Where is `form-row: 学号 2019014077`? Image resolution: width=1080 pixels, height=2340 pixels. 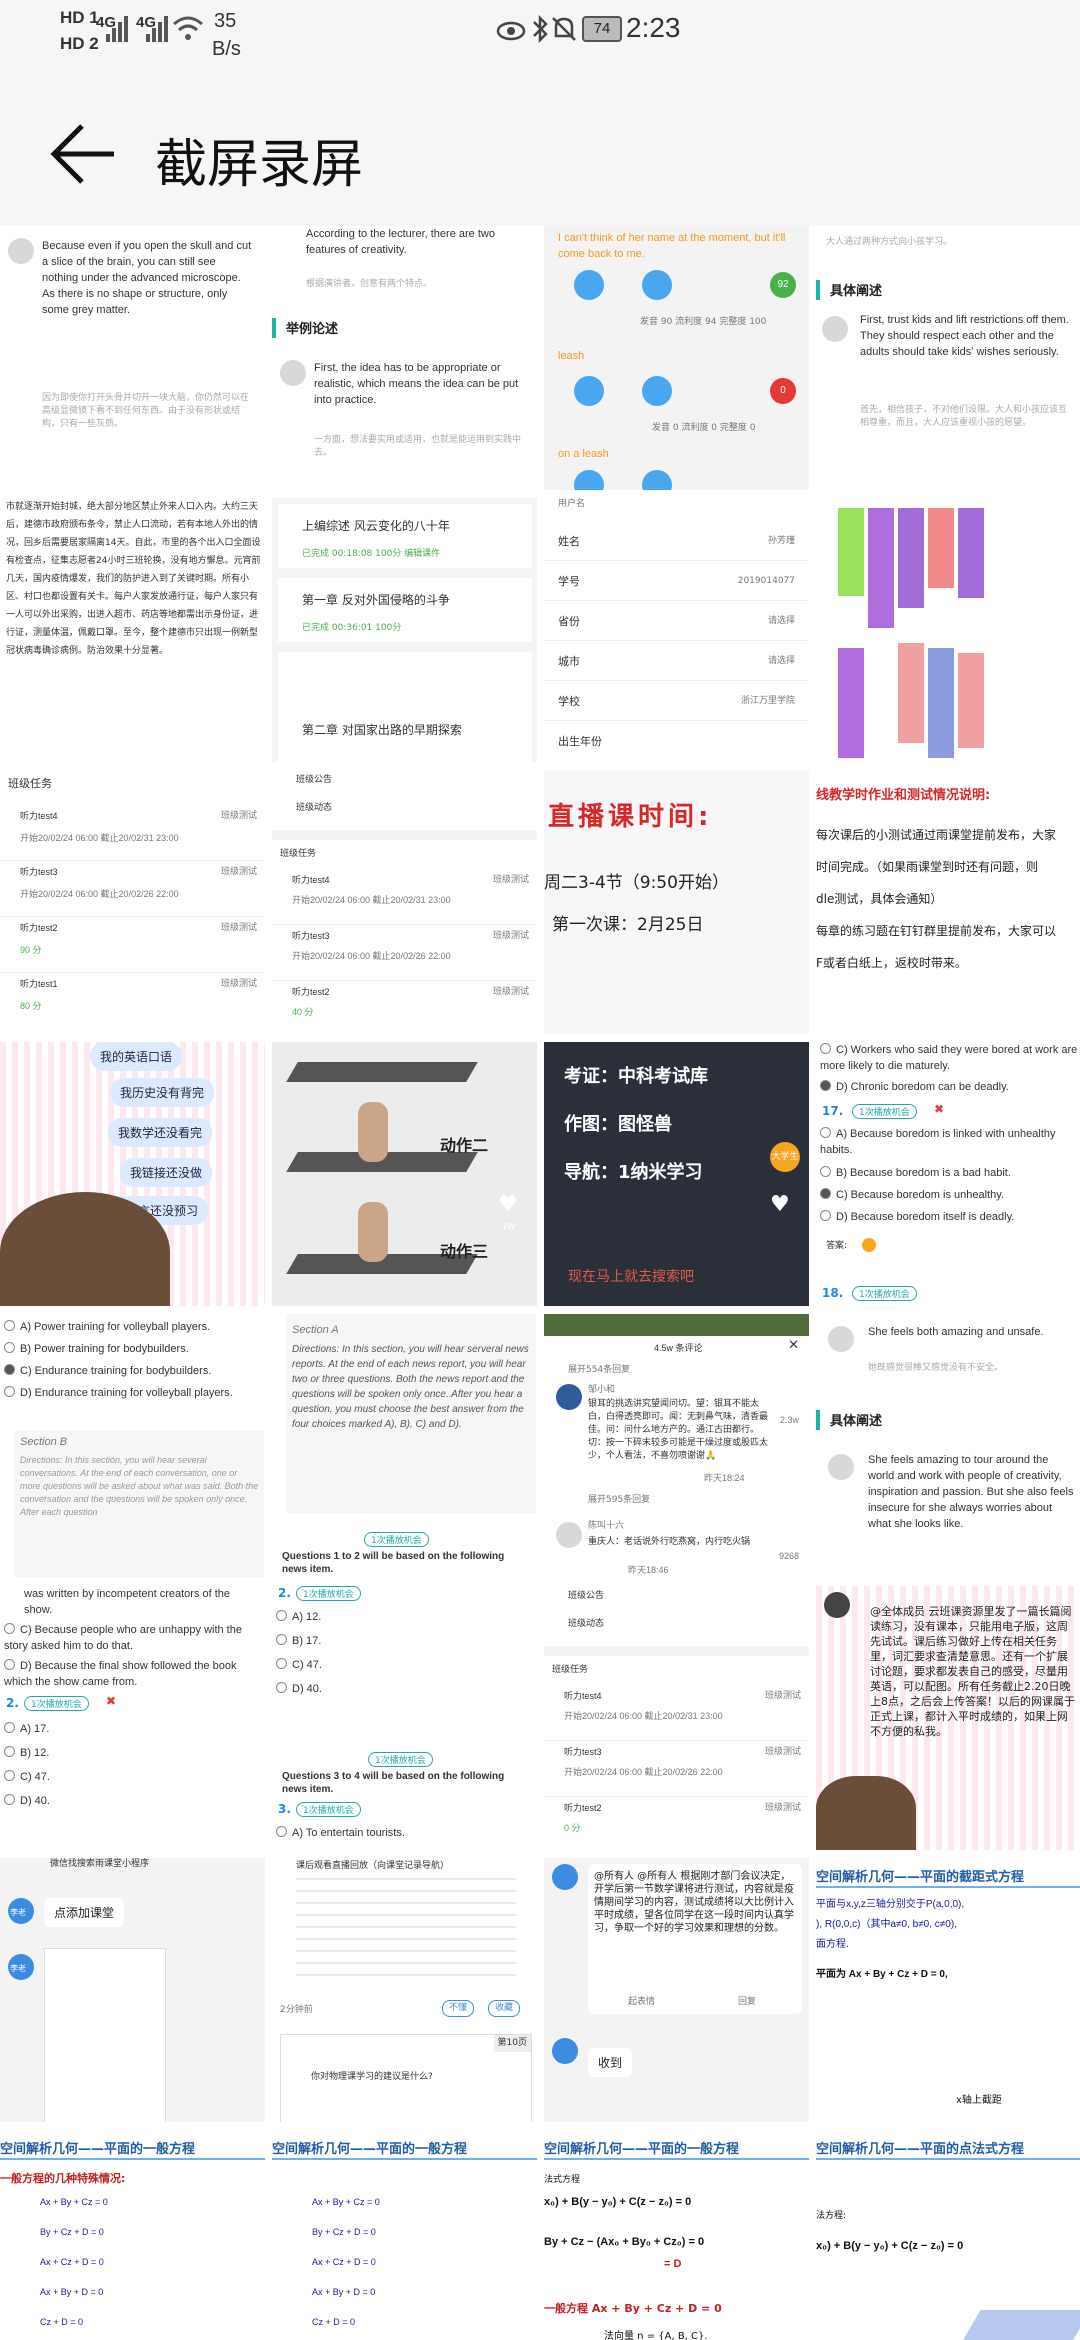
form-row: 学号 2019014077 is located at coordinates (676, 582).